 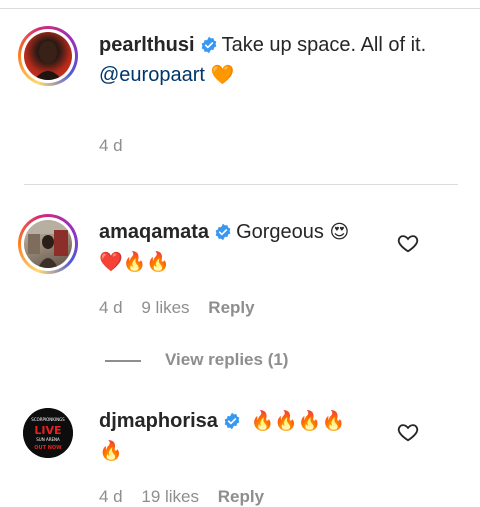 I want to click on avatar-pearlthusi, so click(x=48, y=56).